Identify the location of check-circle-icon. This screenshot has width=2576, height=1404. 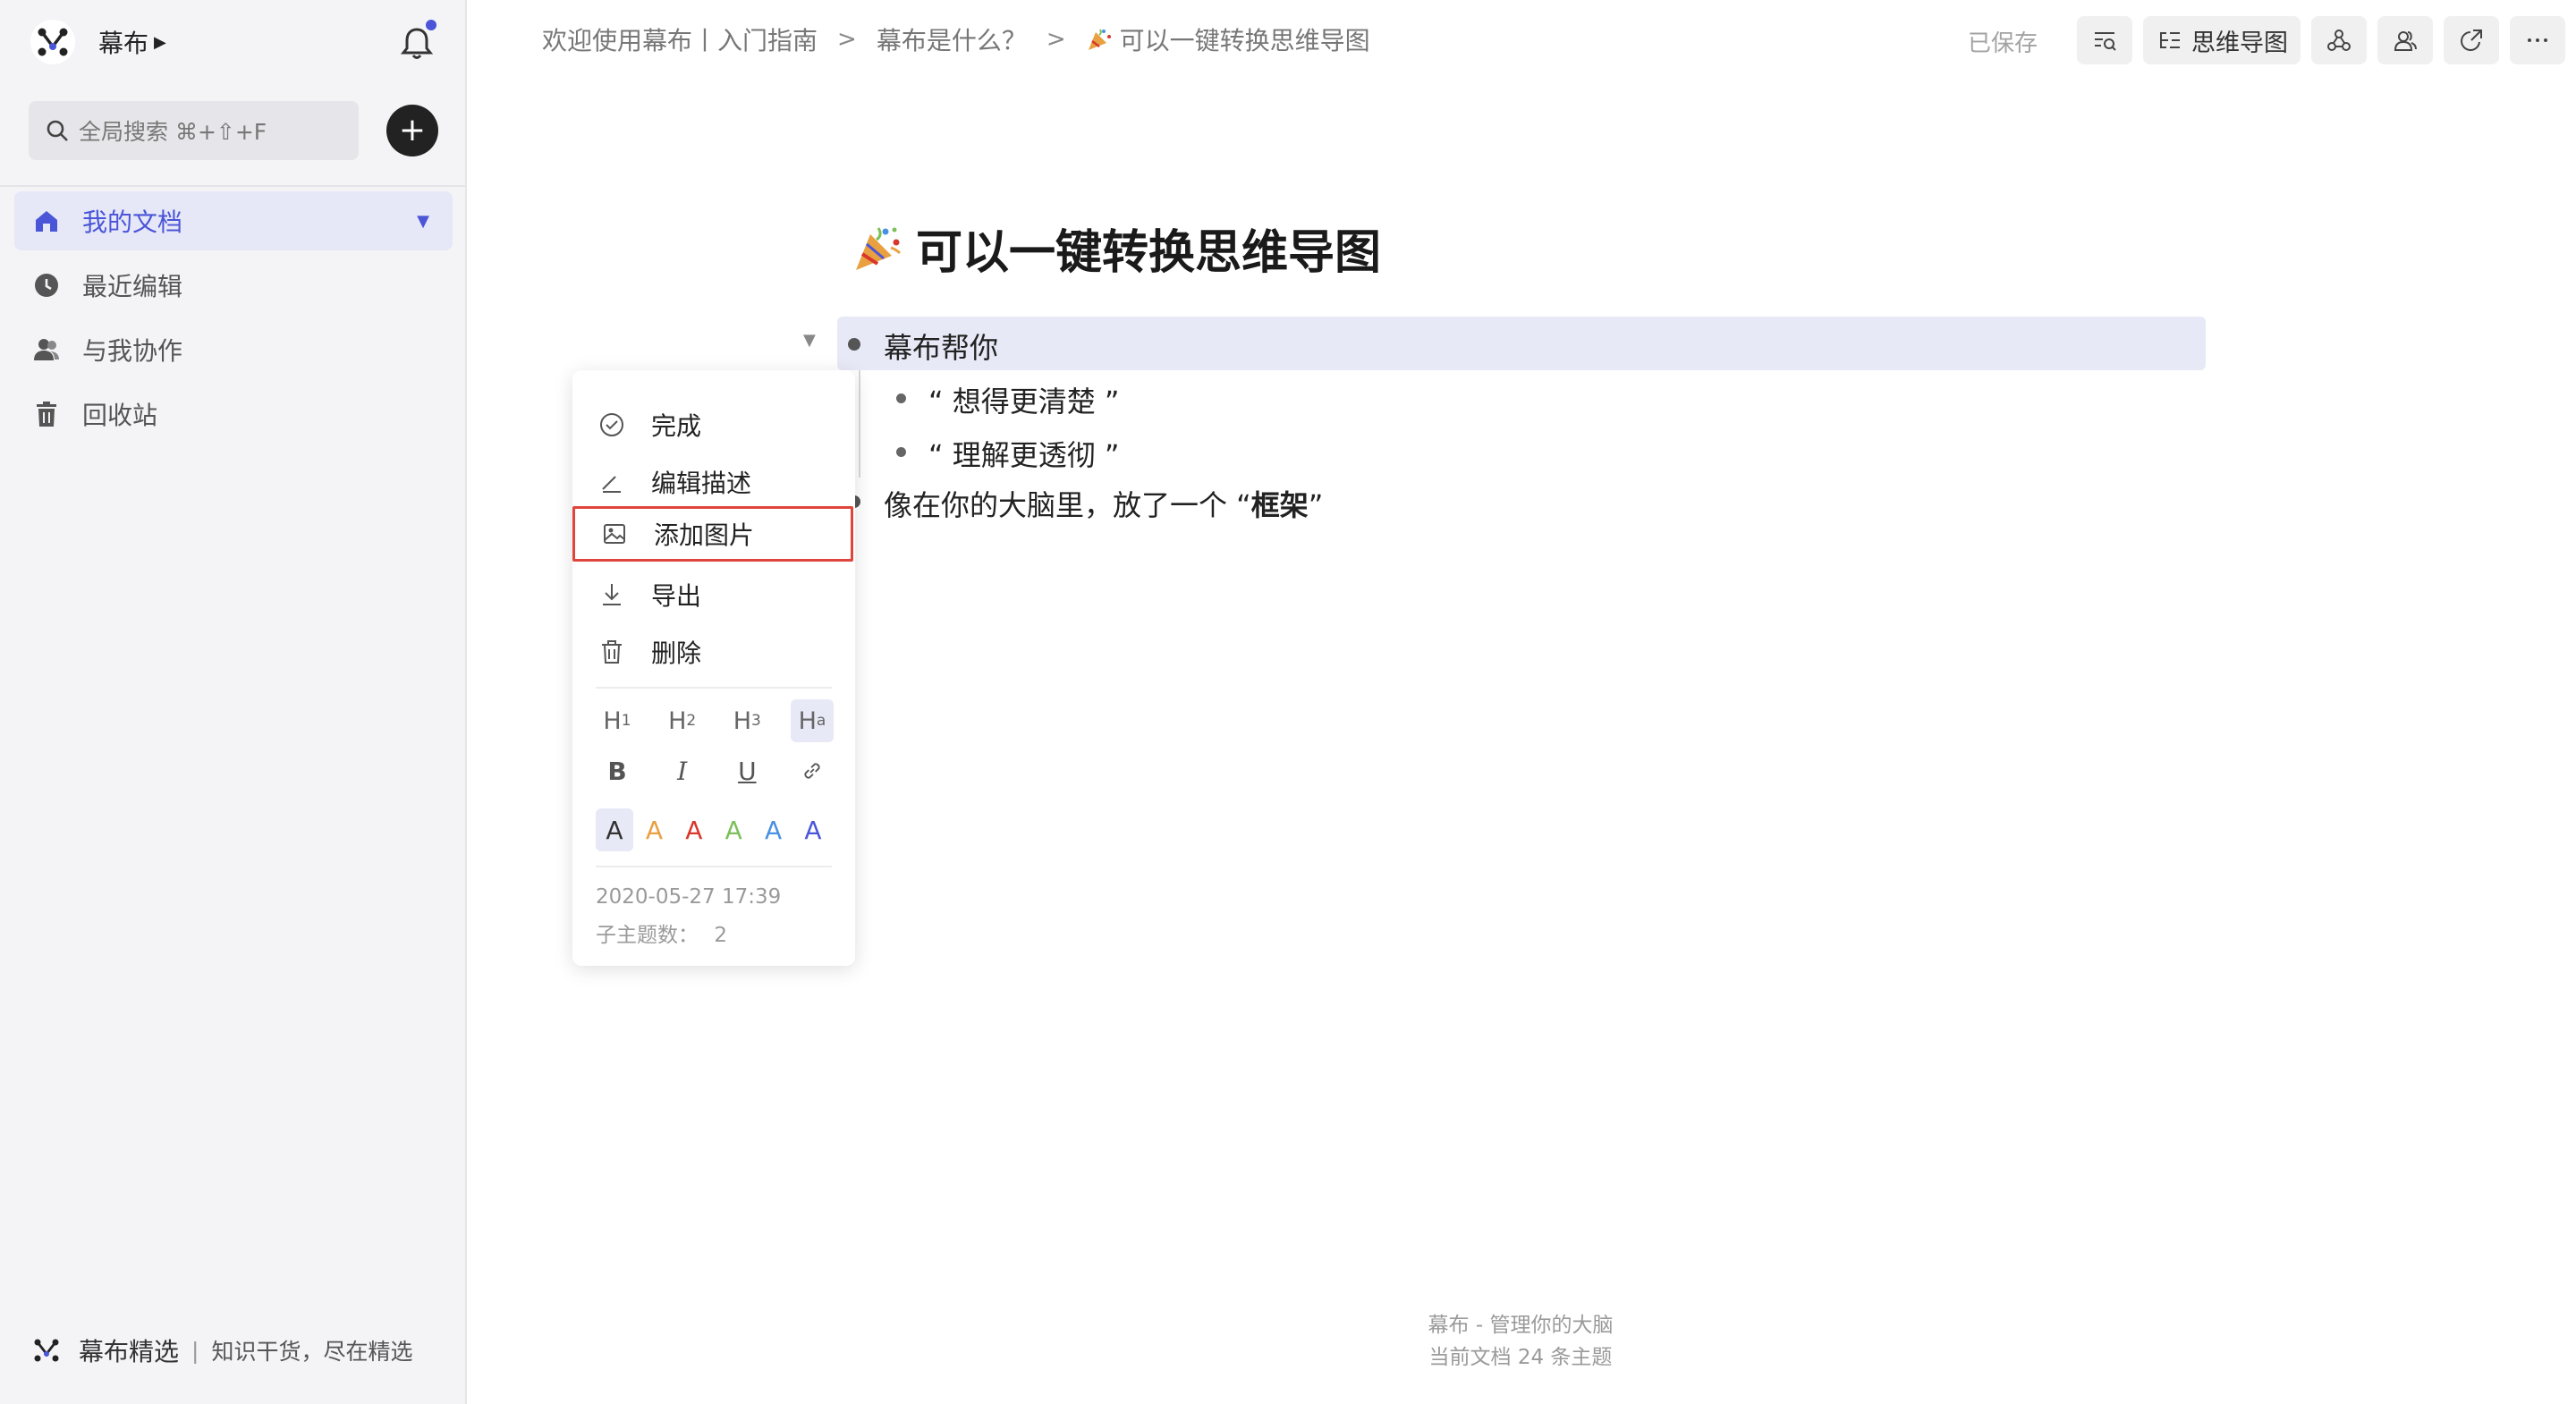
(611, 424).